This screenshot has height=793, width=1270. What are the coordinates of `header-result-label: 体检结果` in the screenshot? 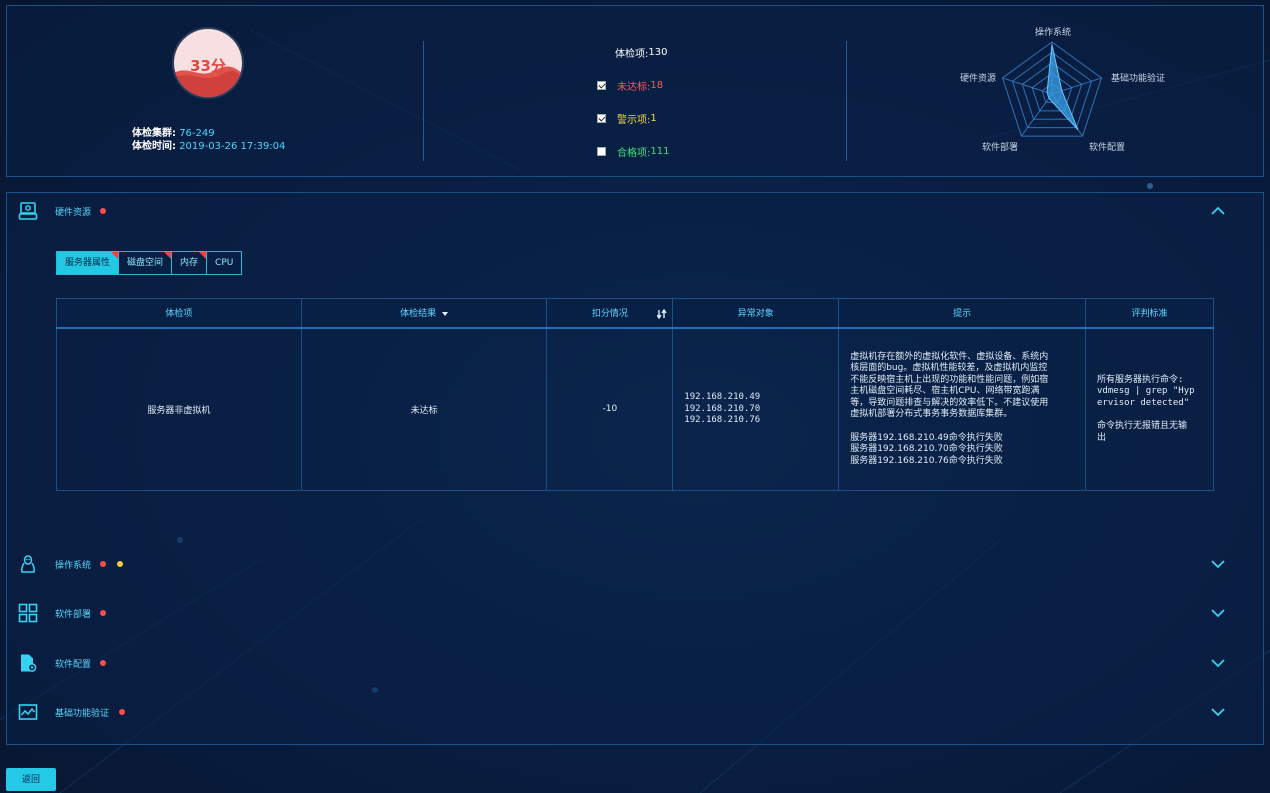 It's located at (418, 314).